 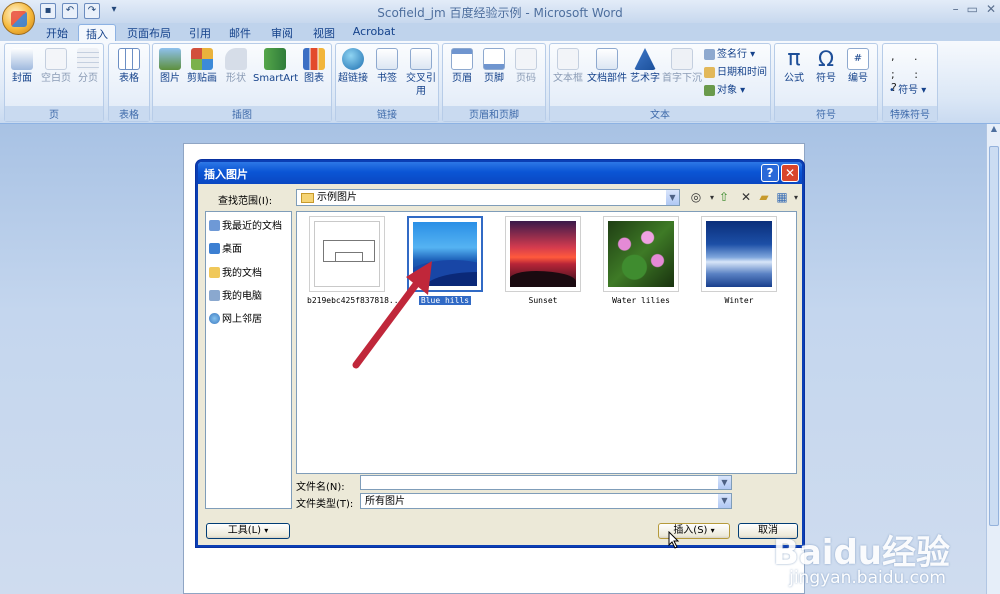 I want to click on filetype-select: 所有图片 ▼, so click(x=546, y=501).